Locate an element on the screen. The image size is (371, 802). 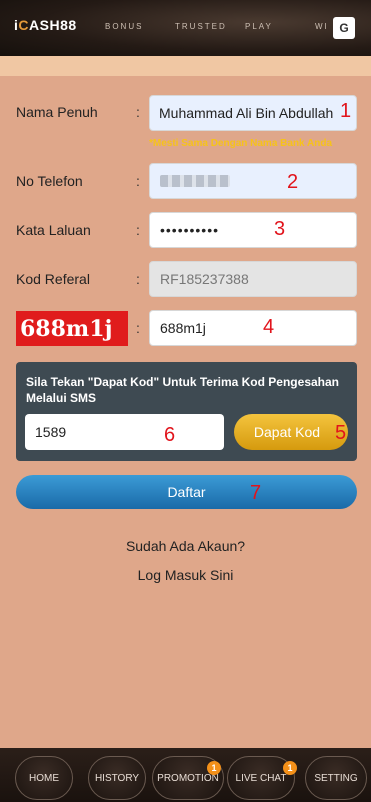
blurred-phone-value is located at coordinates (195, 181).